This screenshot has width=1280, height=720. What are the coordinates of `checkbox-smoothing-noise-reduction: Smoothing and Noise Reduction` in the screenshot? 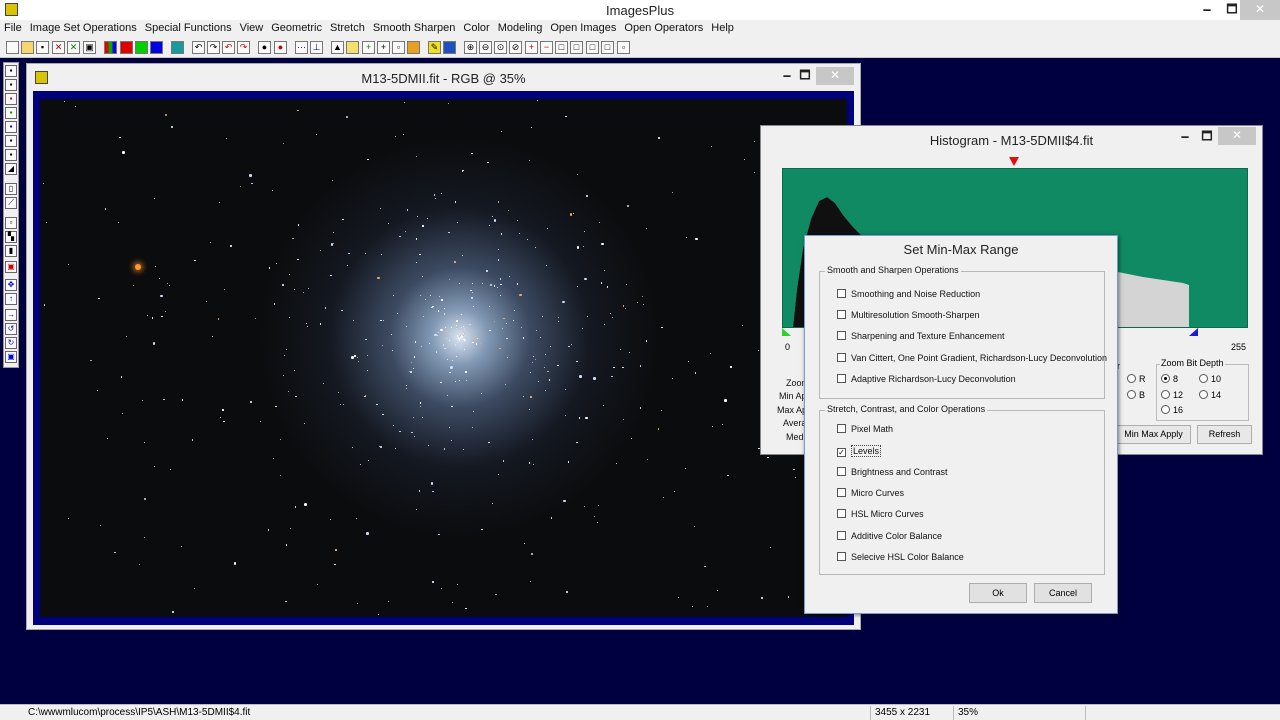 It's located at (908, 294).